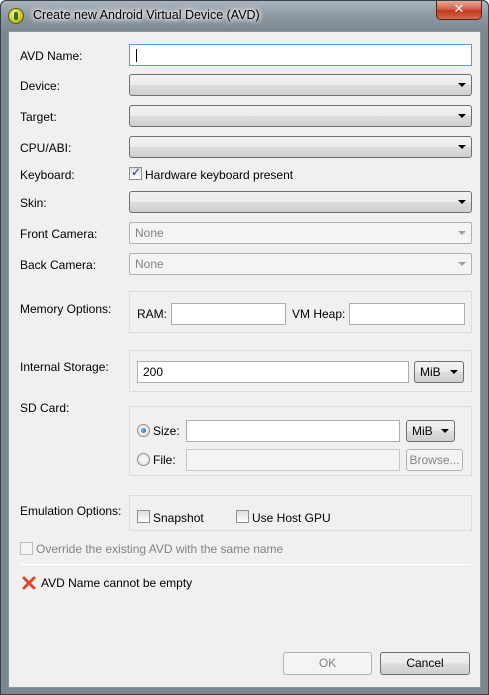  I want to click on use-host-gpu-label: Use Host GPU, so click(291, 518).